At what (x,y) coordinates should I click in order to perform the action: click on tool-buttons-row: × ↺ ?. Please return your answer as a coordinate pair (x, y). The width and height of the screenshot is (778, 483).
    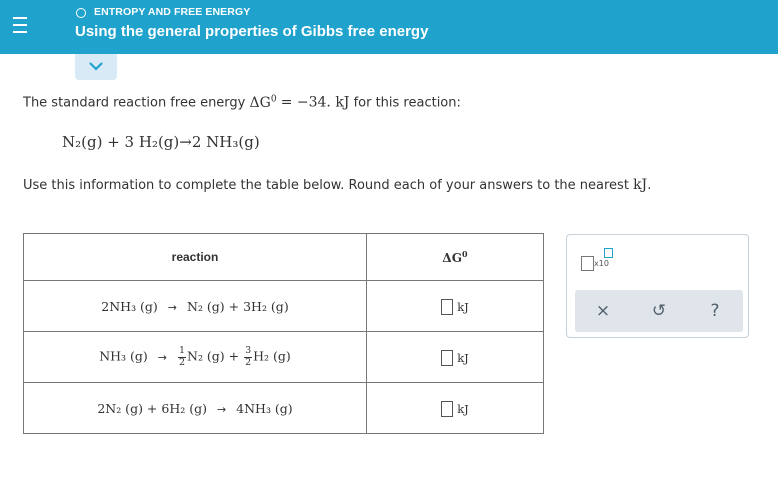
    Looking at the image, I should click on (659, 311).